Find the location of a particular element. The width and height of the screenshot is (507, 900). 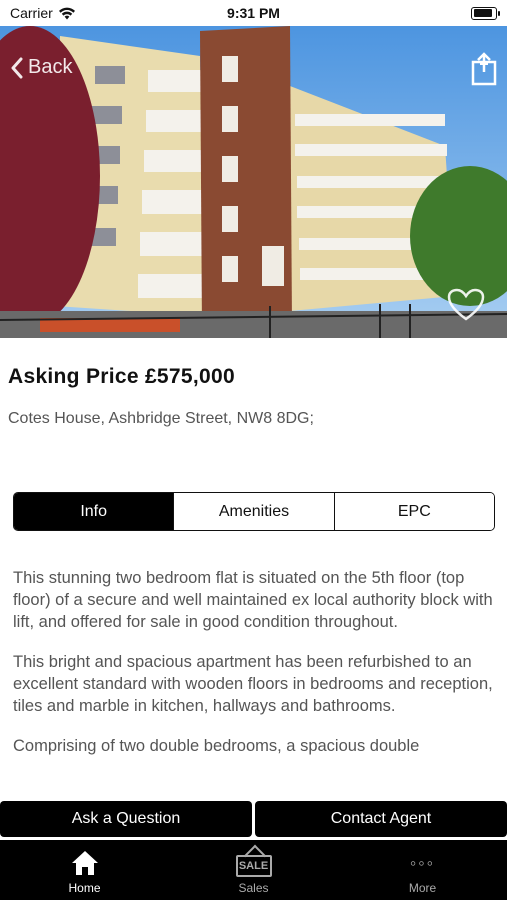

bottom-nav: Home SALE Sales ◦◦◦ More is located at coordinates (253, 870).